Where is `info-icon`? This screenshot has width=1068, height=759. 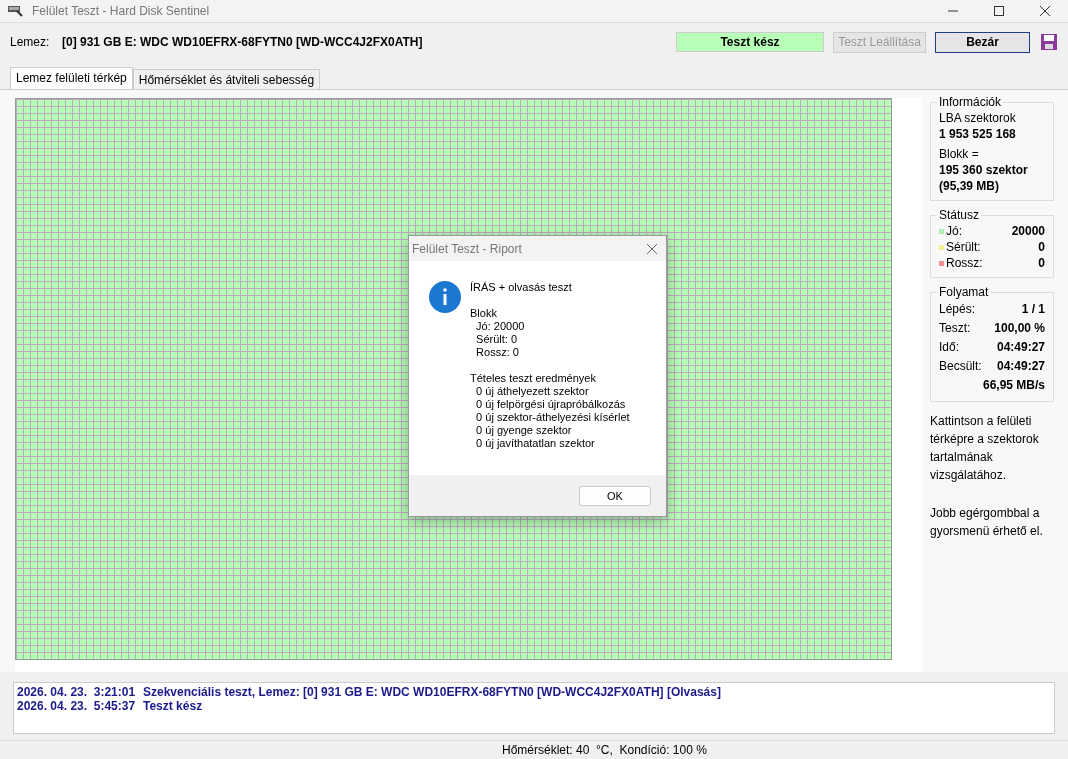 info-icon is located at coordinates (445, 297).